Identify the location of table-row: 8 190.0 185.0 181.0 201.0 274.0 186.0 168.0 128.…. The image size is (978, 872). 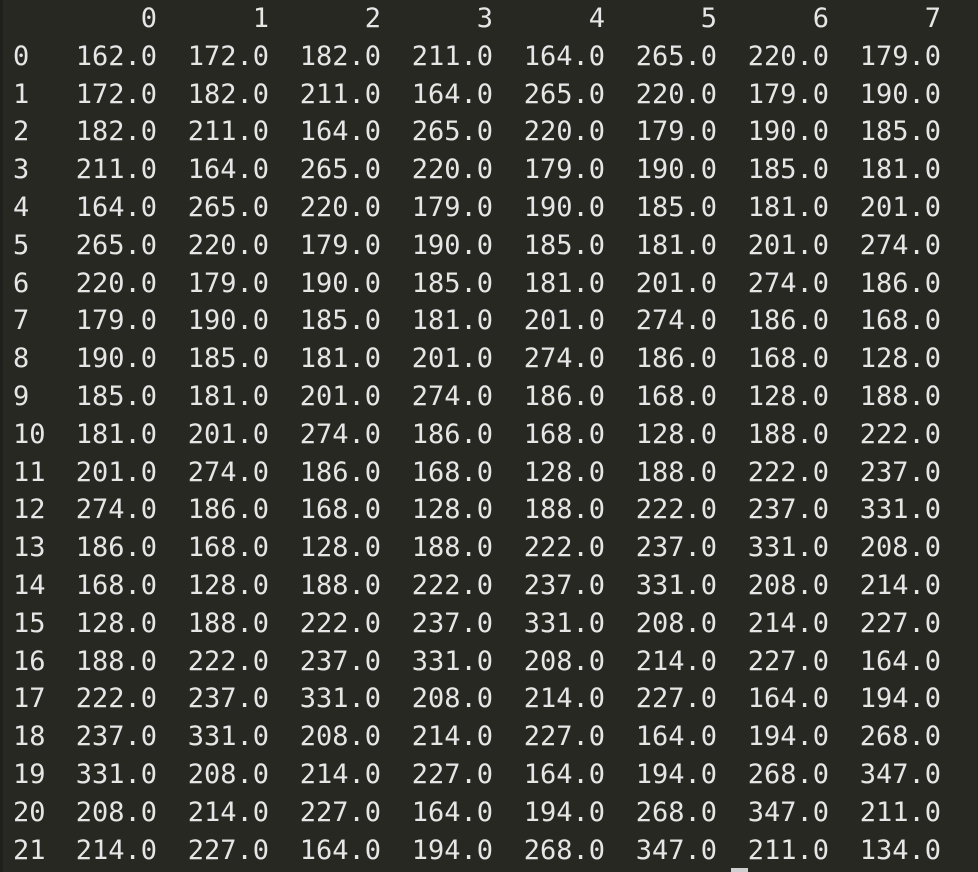
(489, 359).